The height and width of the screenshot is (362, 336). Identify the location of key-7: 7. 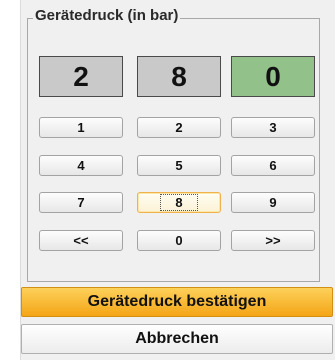
(81, 202).